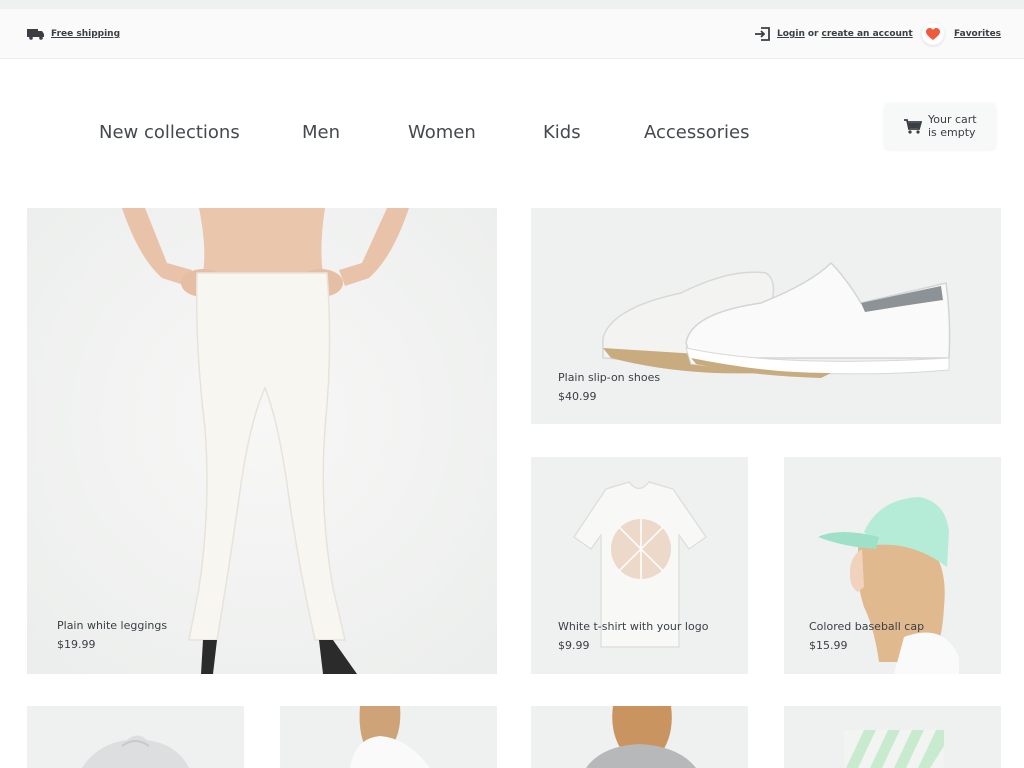  I want to click on nav-kids: Kids, so click(562, 132).